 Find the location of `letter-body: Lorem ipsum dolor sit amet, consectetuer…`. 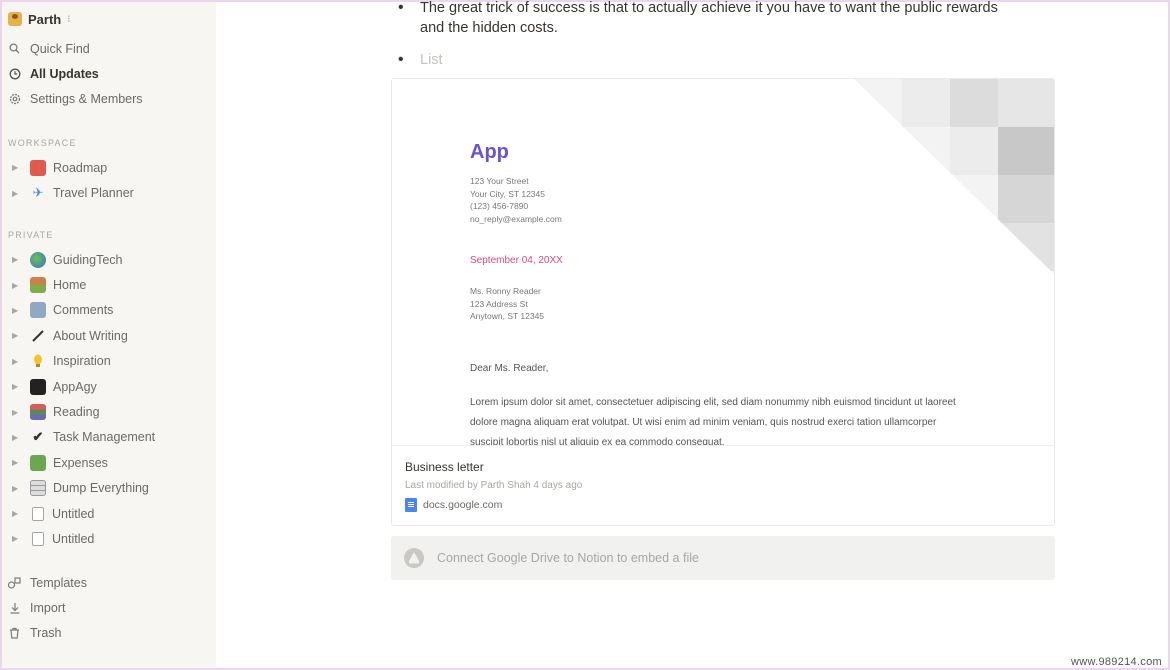

letter-body: Lorem ipsum dolor sit amet, consectetuer… is located at coordinates (713, 421).